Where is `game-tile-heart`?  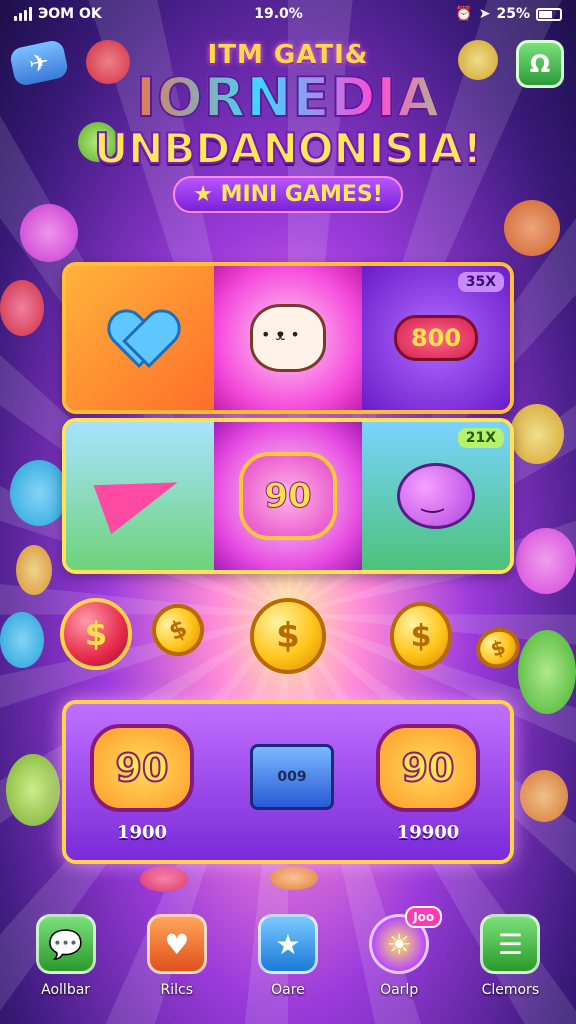
game-tile-heart is located at coordinates (140, 338).